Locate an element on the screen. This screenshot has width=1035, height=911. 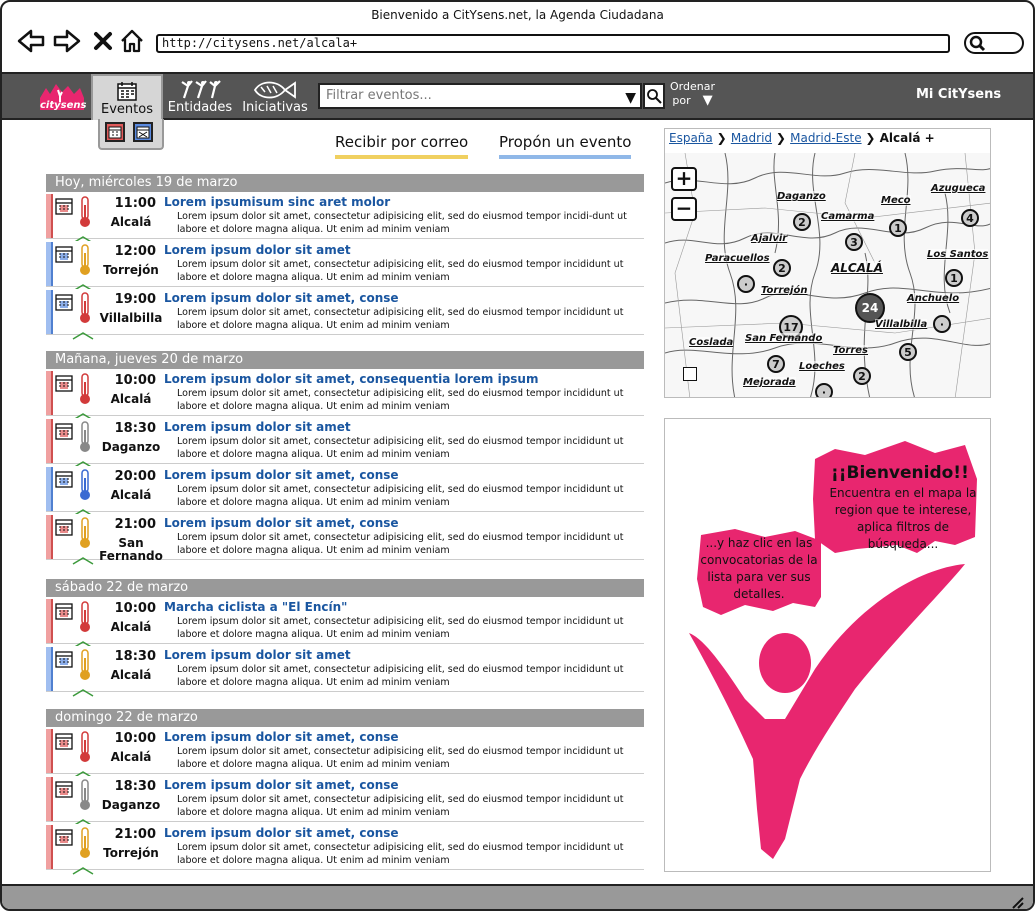
recibir-por-correo-link: Recibir por correo is located at coordinates (402, 146).